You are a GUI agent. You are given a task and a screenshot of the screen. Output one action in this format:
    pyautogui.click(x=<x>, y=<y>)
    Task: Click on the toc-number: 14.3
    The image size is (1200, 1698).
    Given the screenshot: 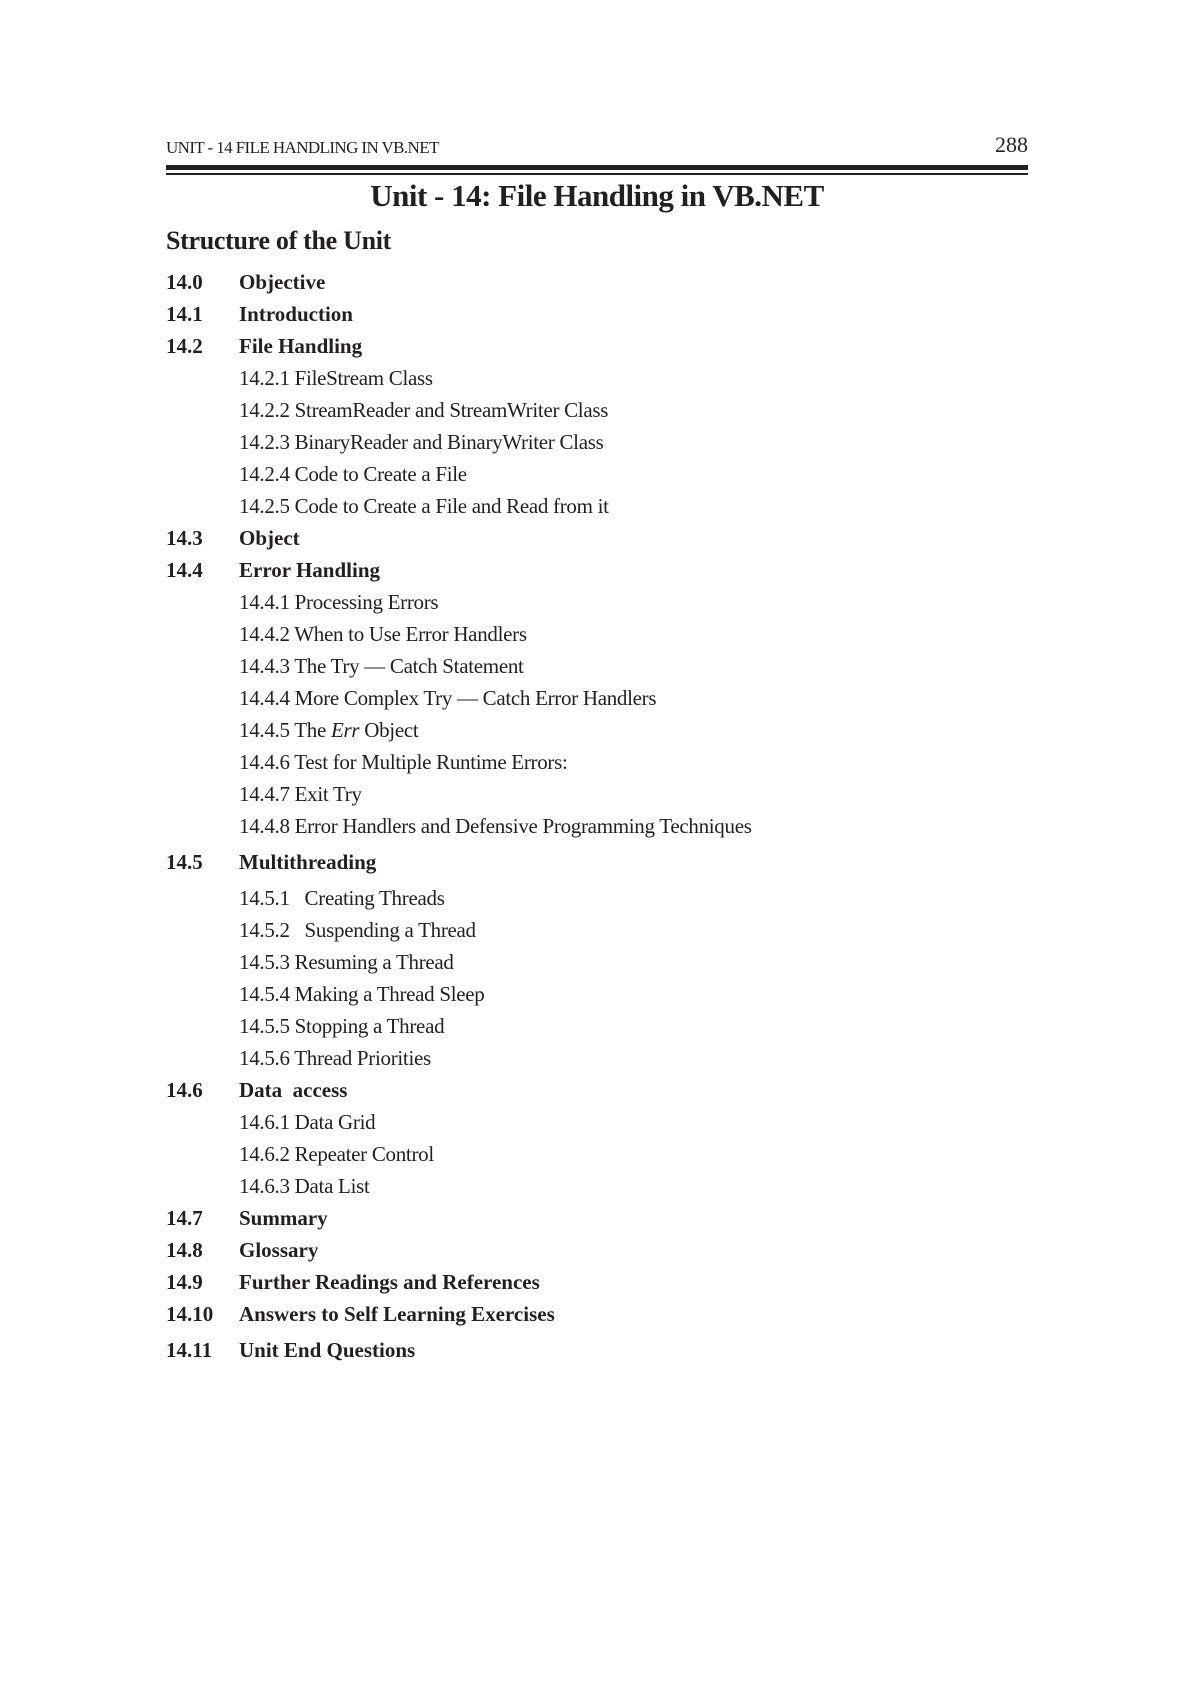 What is the action you would take?
    pyautogui.click(x=184, y=538)
    